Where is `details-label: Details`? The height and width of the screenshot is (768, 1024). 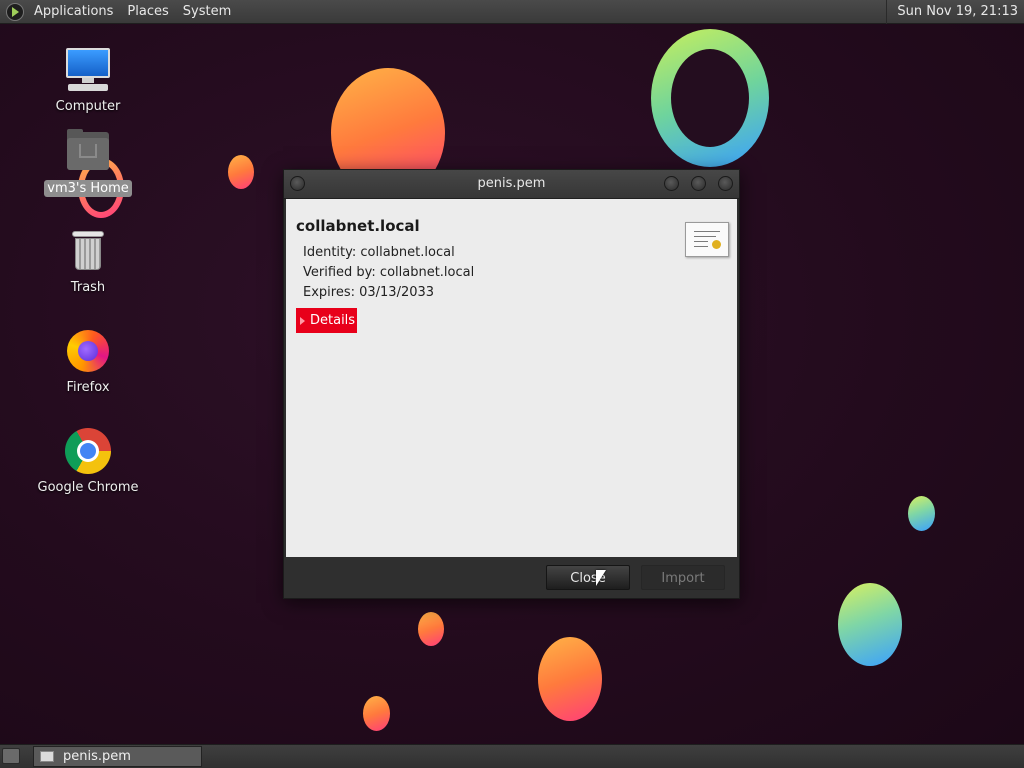
details-label: Details is located at coordinates (333, 320).